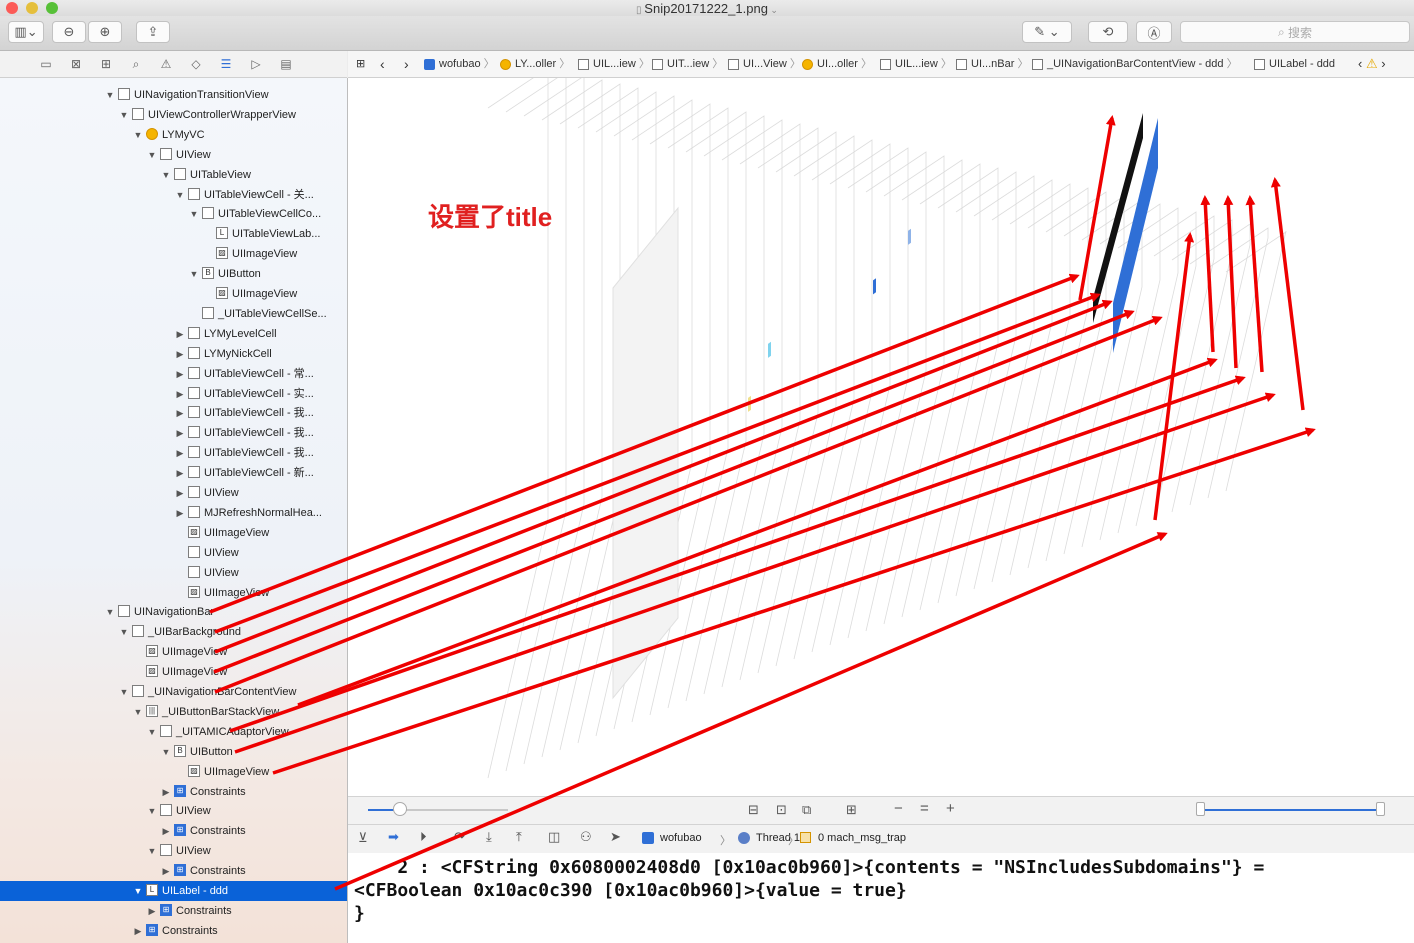 This screenshot has width=1414, height=943. Describe the element at coordinates (166, 64) in the screenshot. I see `warning-icon: ⚠` at that location.